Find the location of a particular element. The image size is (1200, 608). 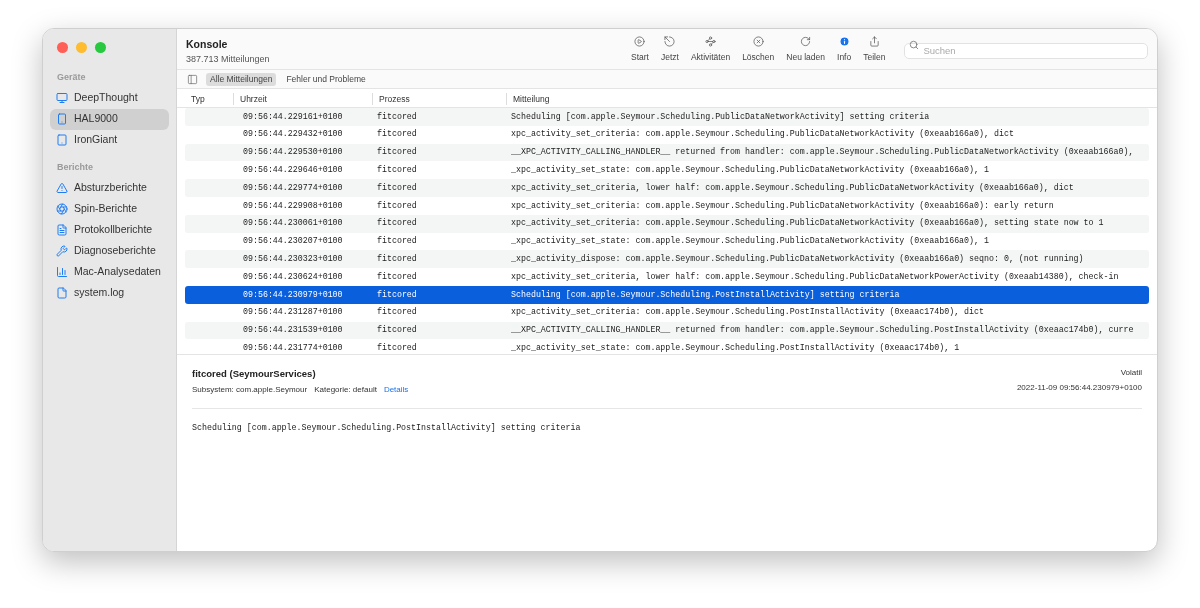

search-field: Suchen is located at coordinates (1026, 50).